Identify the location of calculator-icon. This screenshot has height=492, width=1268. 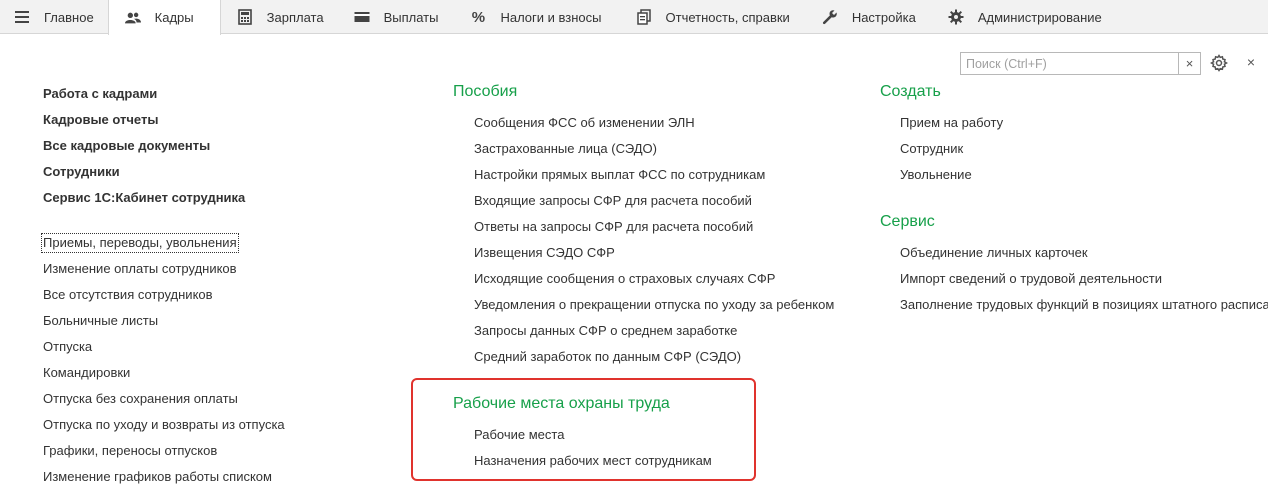
(245, 17).